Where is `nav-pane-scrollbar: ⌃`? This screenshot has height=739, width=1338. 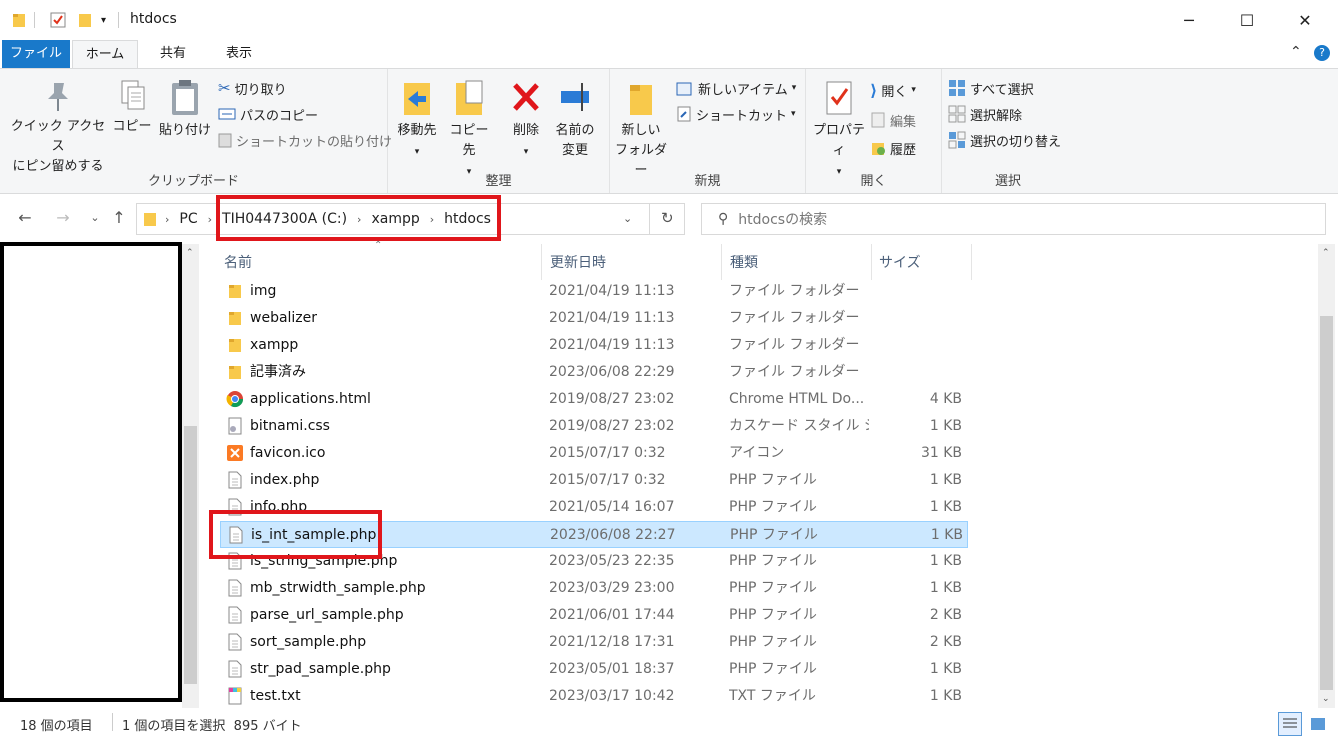 nav-pane-scrollbar: ⌃ is located at coordinates (190, 476).